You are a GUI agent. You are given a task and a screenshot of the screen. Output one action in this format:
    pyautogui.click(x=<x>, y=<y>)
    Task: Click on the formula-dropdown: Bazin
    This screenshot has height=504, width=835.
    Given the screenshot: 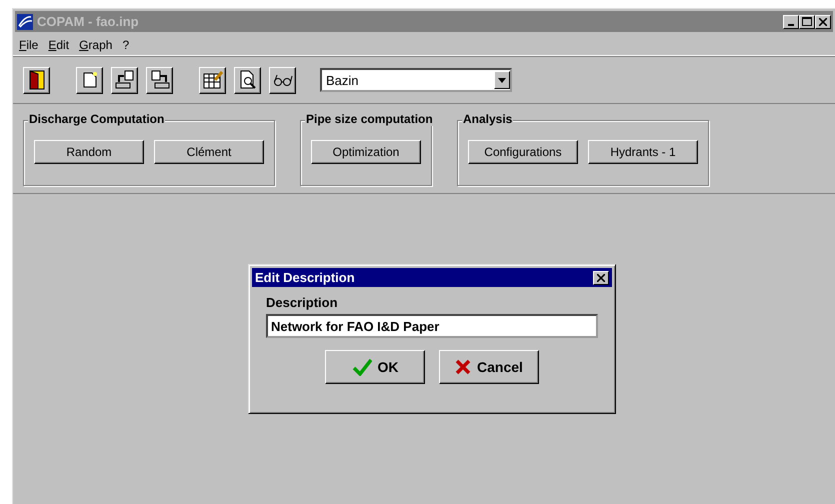 What is the action you would take?
    pyautogui.click(x=416, y=80)
    